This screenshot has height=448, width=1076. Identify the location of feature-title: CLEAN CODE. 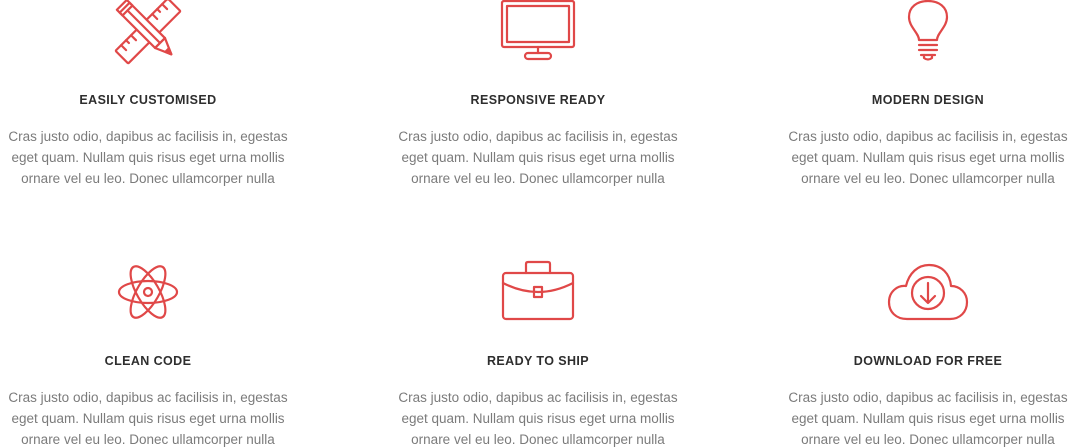
(148, 361).